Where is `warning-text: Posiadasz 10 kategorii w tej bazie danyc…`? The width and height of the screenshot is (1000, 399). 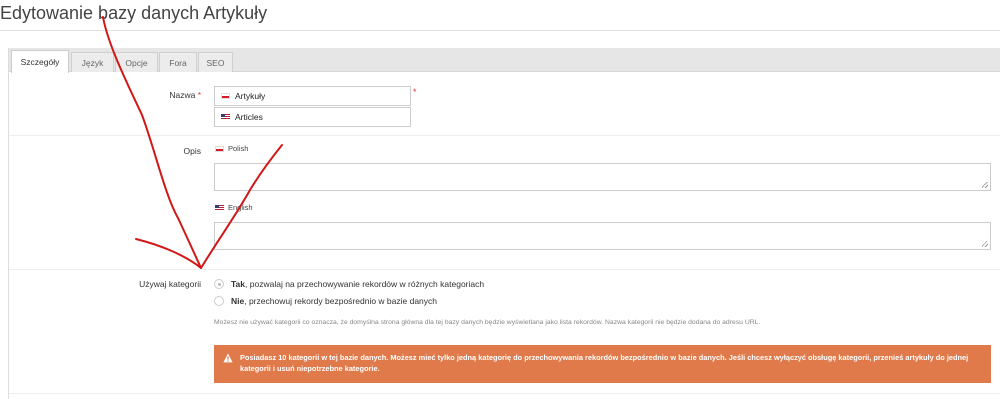 warning-text: Posiadasz 10 kategorii w tej bazie danyc… is located at coordinates (604, 363).